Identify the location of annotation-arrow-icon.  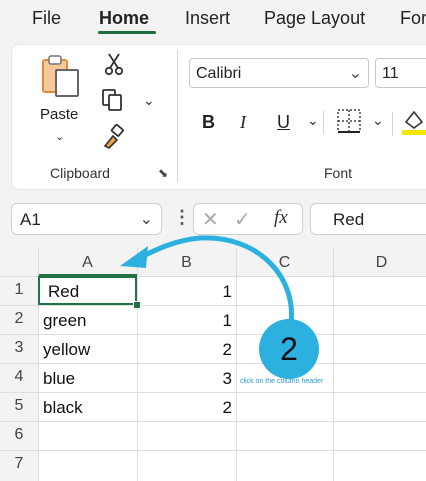
(207, 284).